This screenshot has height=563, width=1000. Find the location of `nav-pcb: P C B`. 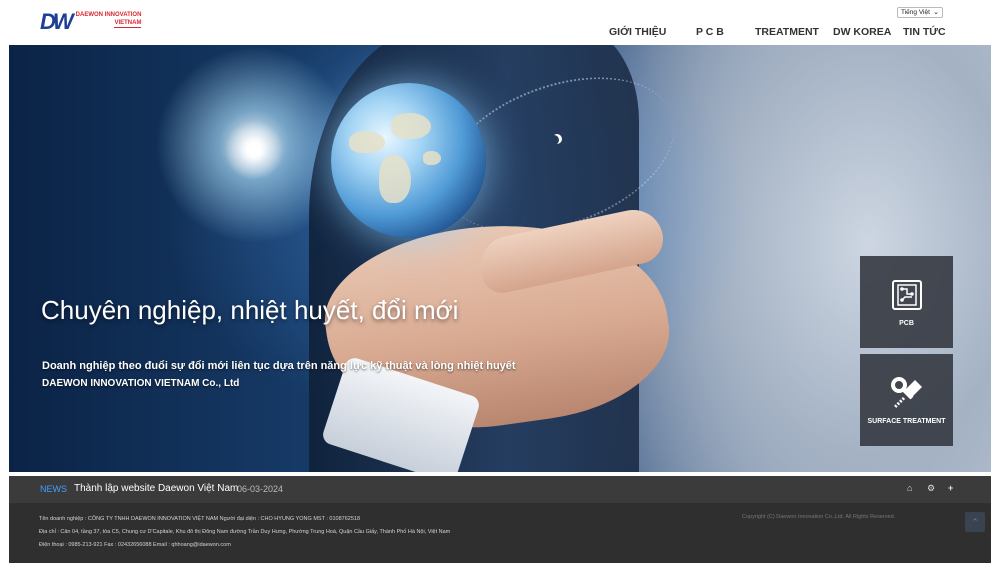

nav-pcb: P C B is located at coordinates (710, 32).